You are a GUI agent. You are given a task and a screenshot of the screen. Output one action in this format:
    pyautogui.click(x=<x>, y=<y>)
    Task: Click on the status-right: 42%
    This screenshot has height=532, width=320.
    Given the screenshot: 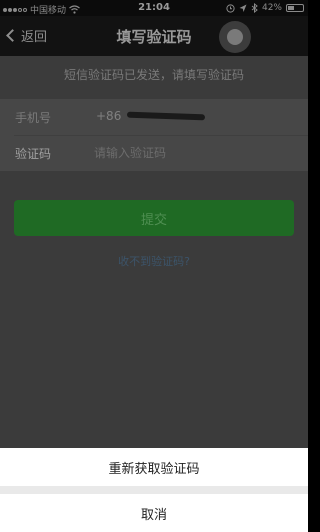 What is the action you would take?
    pyautogui.click(x=265, y=8)
    